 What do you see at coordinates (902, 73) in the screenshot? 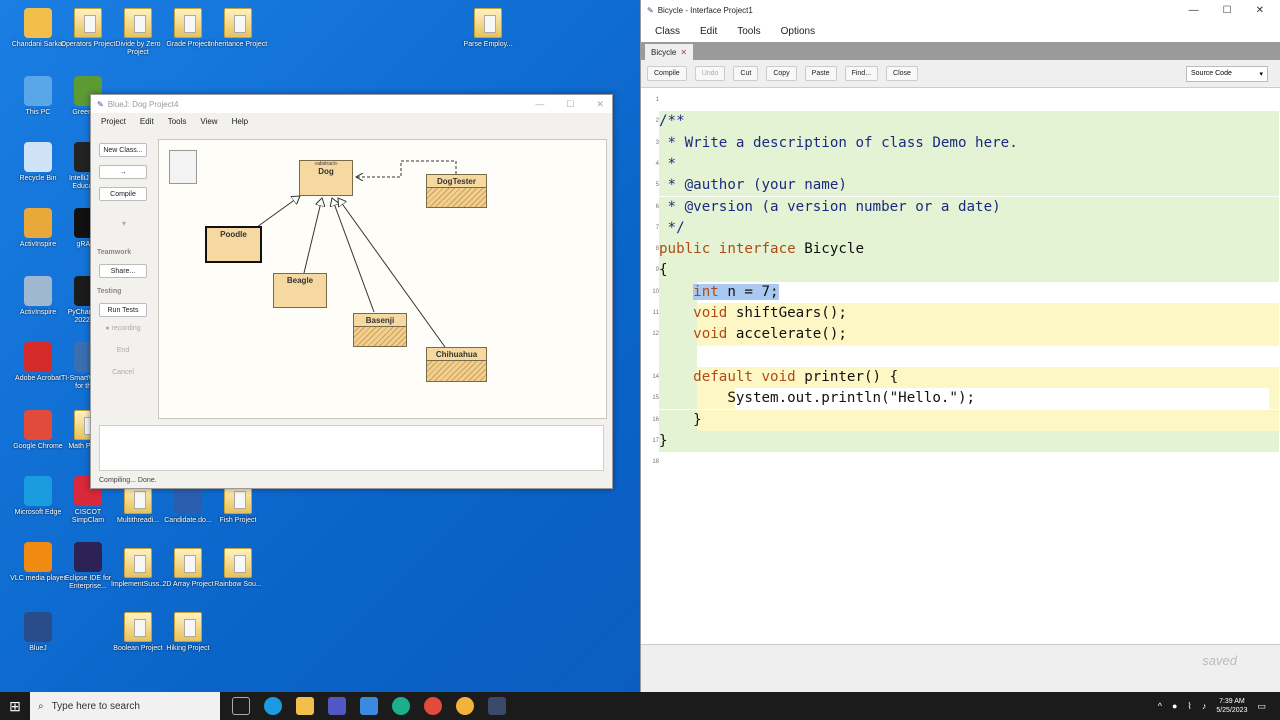
I see `editor-close-tab-button: Close` at bounding box center [902, 73].